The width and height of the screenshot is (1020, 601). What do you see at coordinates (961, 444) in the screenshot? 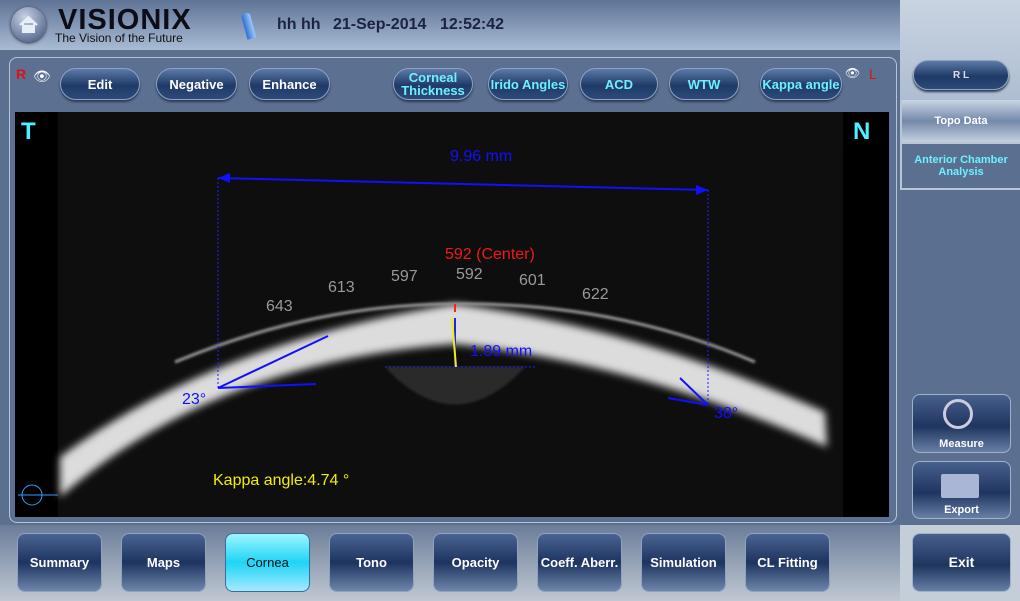
I see `measure-label: Measure` at bounding box center [961, 444].